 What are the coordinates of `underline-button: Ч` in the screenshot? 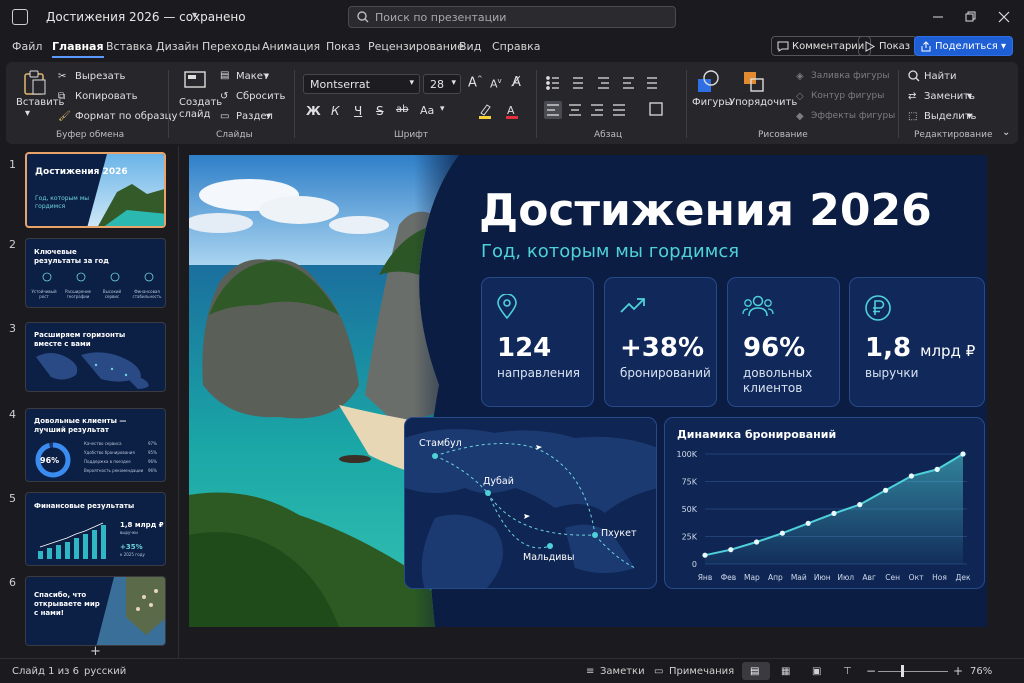 It's located at (358, 111).